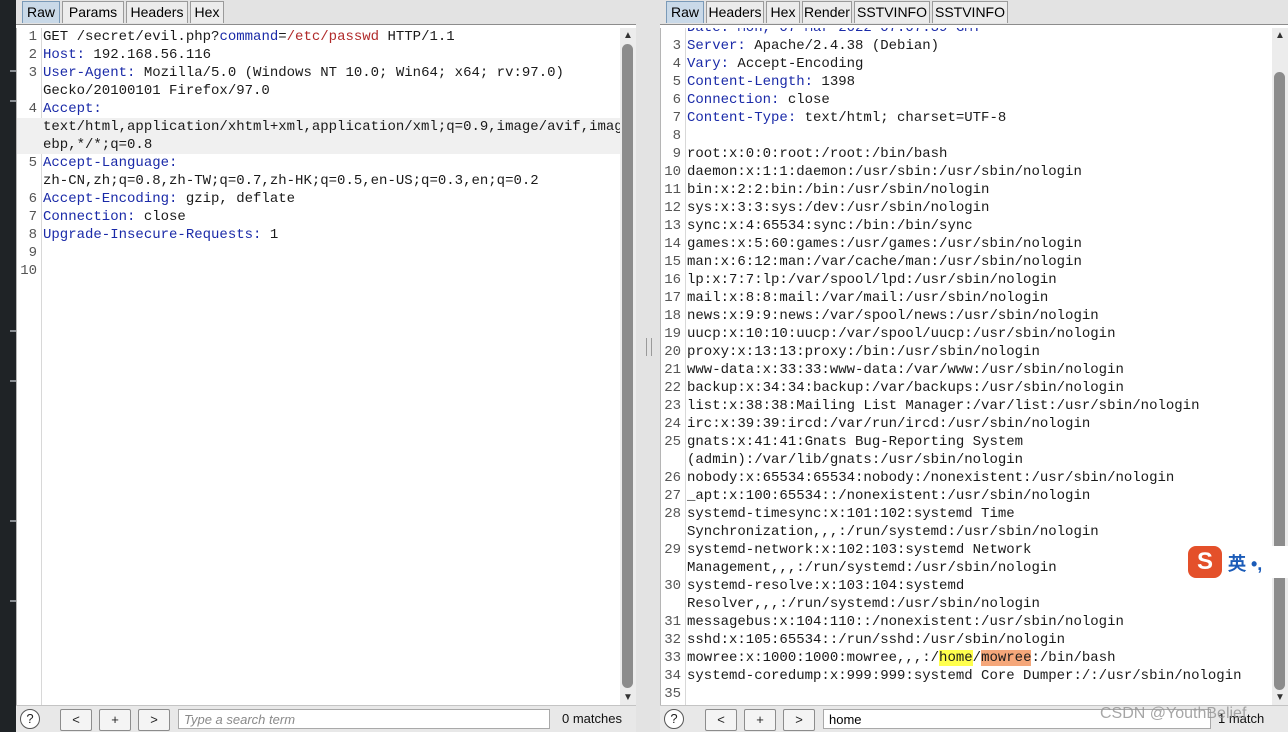 This screenshot has height=732, width=1288. What do you see at coordinates (813, 46) in the screenshot?
I see `line-text: Server: Apache/2.4.38 (Debian)` at bounding box center [813, 46].